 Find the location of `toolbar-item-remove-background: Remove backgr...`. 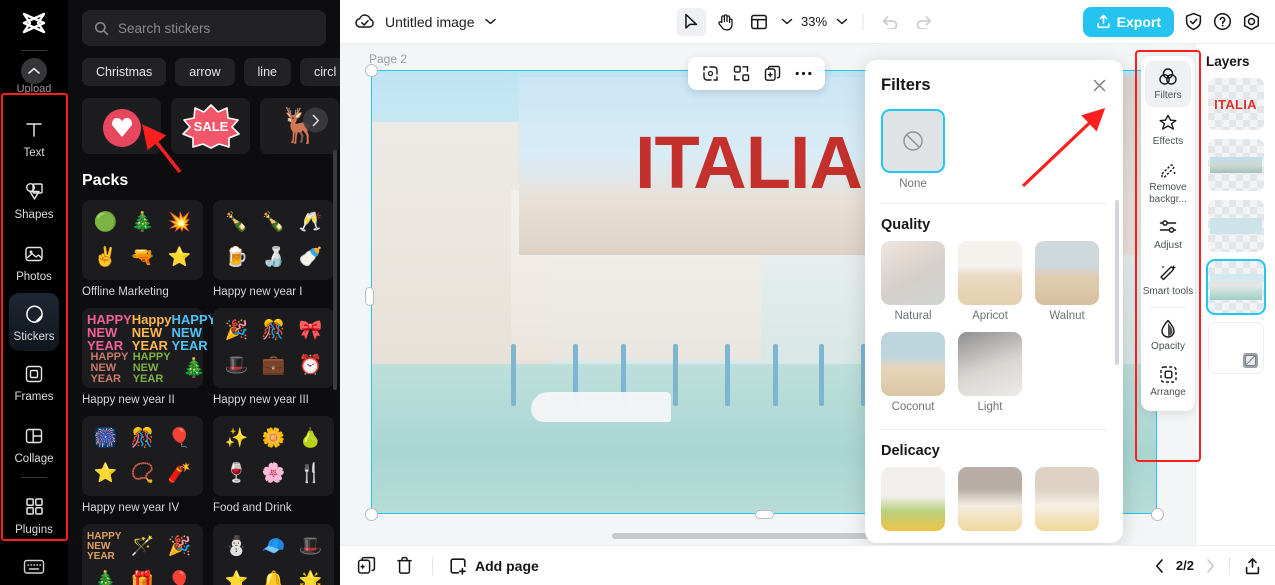

toolbar-item-remove-background: Remove backgr... is located at coordinates (1168, 181).